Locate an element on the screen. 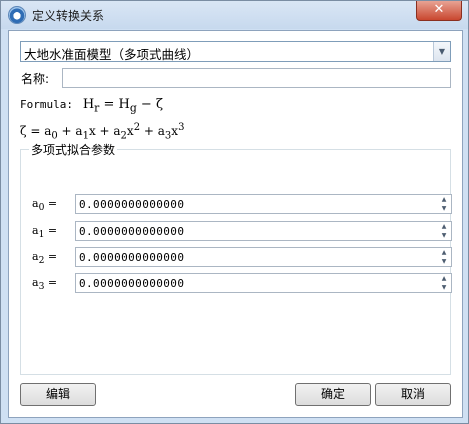  name-label: 名称: is located at coordinates (35, 79).